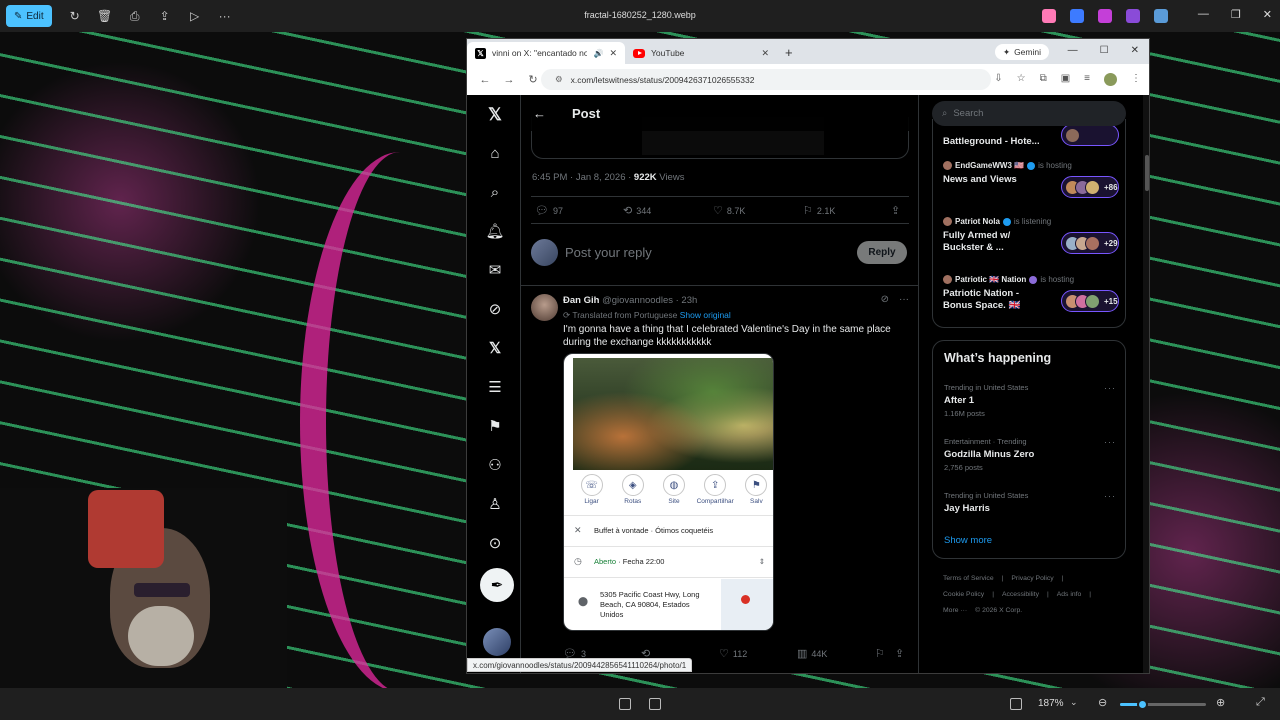 This screenshot has width=1280, height=720. I want to click on display-name: Đan Gih, so click(581, 300).